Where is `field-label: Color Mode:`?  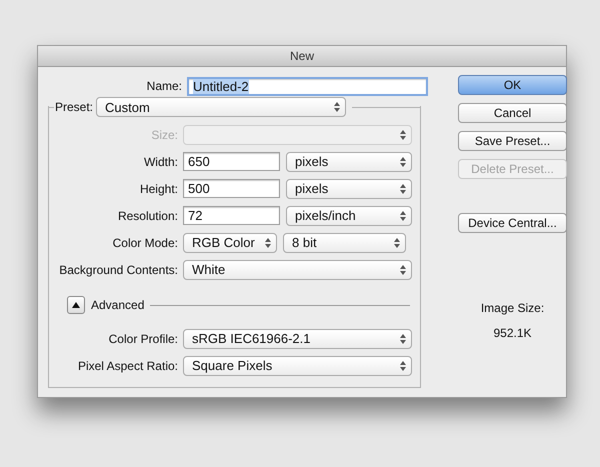
field-label: Color Mode: is located at coordinates (145, 243).